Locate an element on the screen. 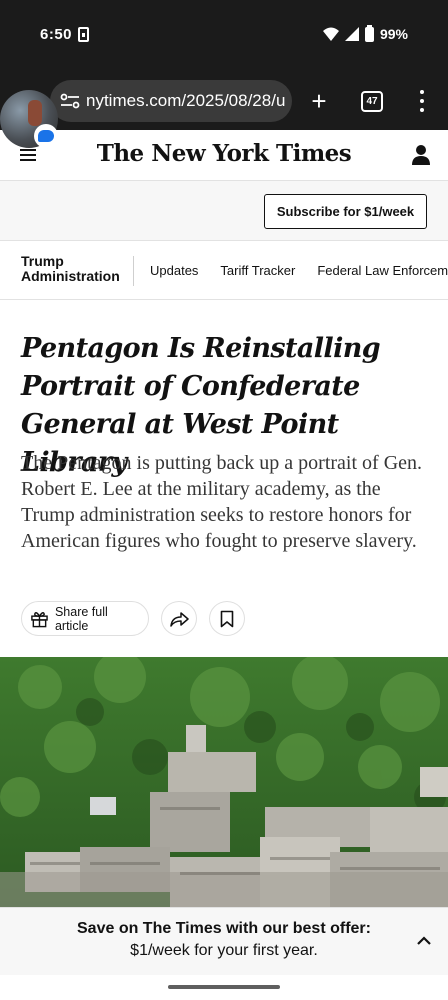 The width and height of the screenshot is (448, 1000). subscribe-band: Subscribe for $1/week is located at coordinates (224, 211).